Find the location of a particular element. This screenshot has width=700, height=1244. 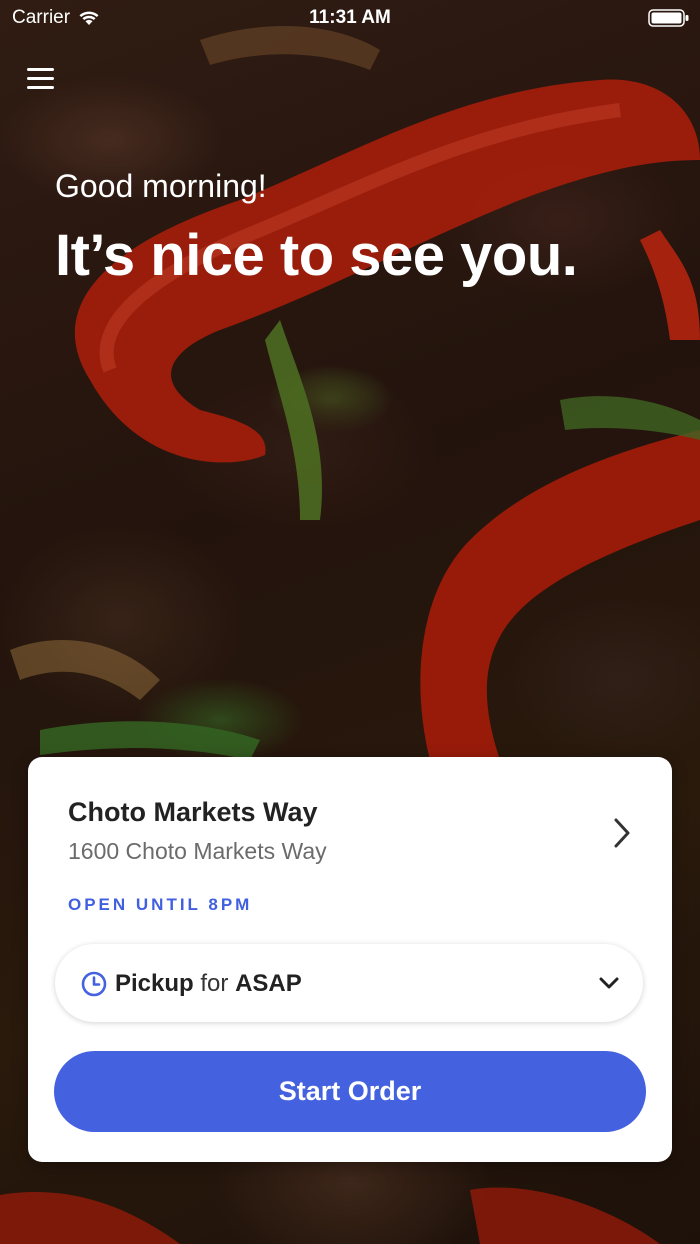

open-status-label: OPEN UNTIL 8PM is located at coordinates (160, 904).